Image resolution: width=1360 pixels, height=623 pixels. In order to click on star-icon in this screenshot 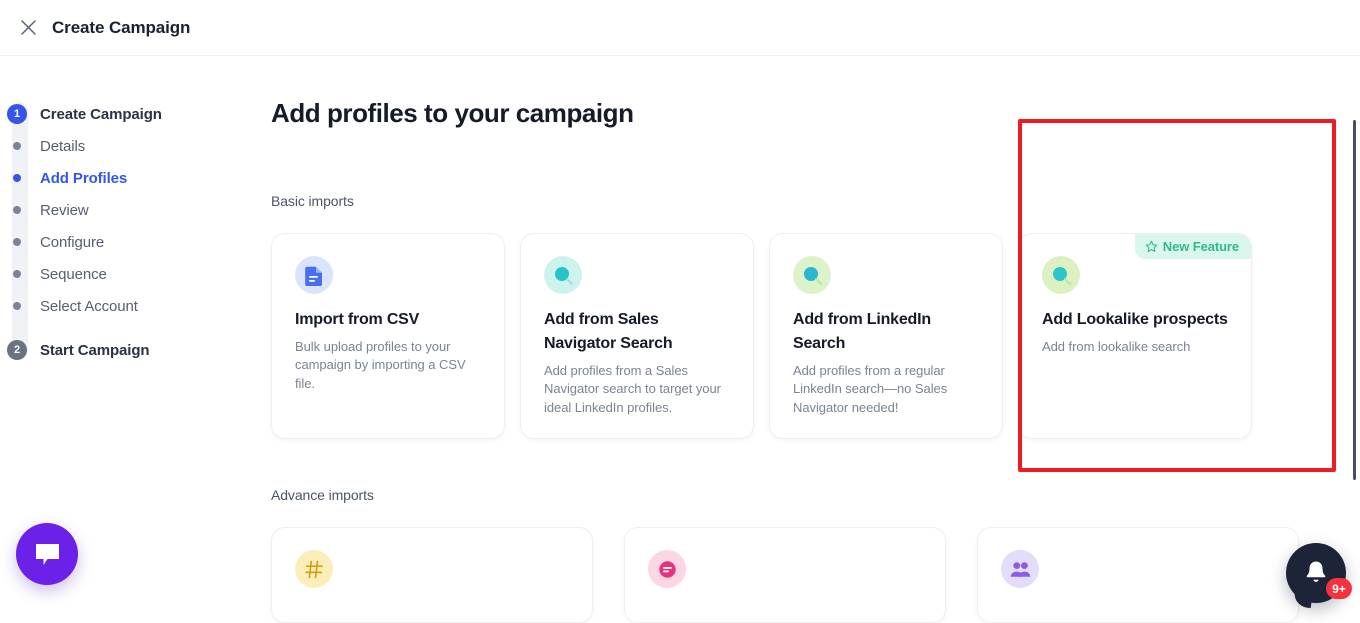, I will do `click(1151, 246)`.